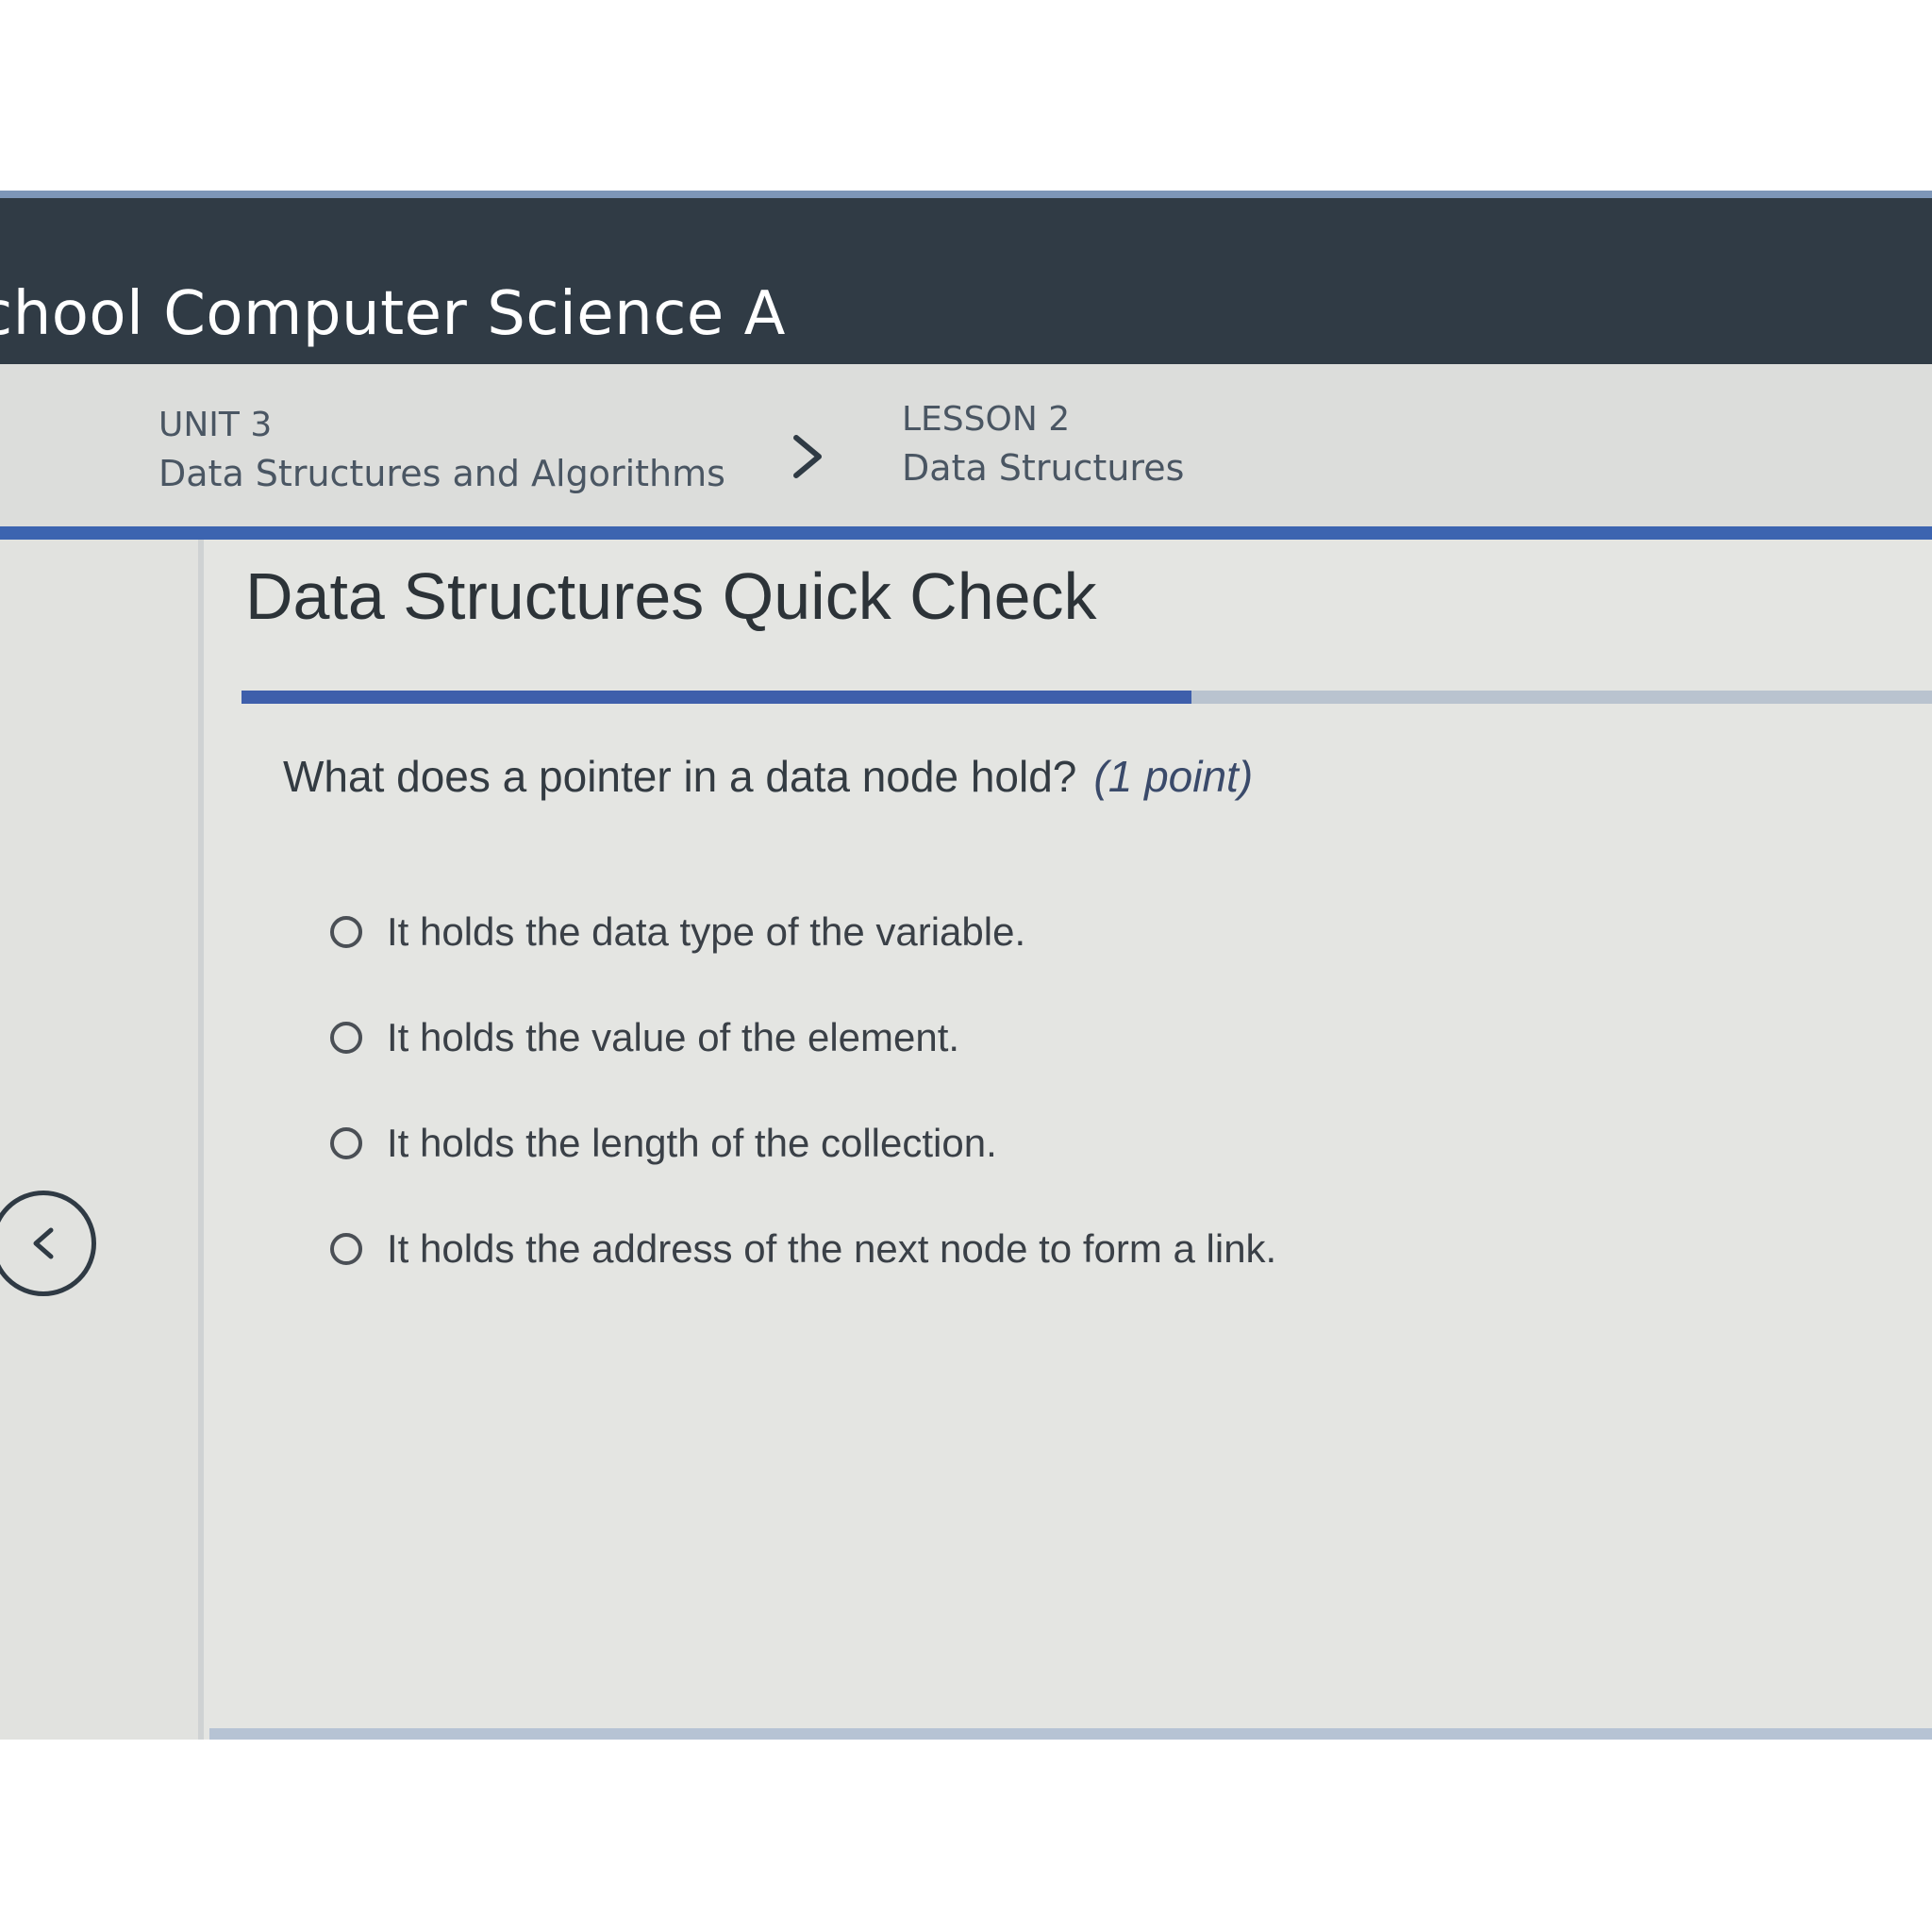 Image resolution: width=1932 pixels, height=1932 pixels. What do you see at coordinates (986, 420) in the screenshot?
I see `breadcrumb-lesson-label: LESSON 2` at bounding box center [986, 420].